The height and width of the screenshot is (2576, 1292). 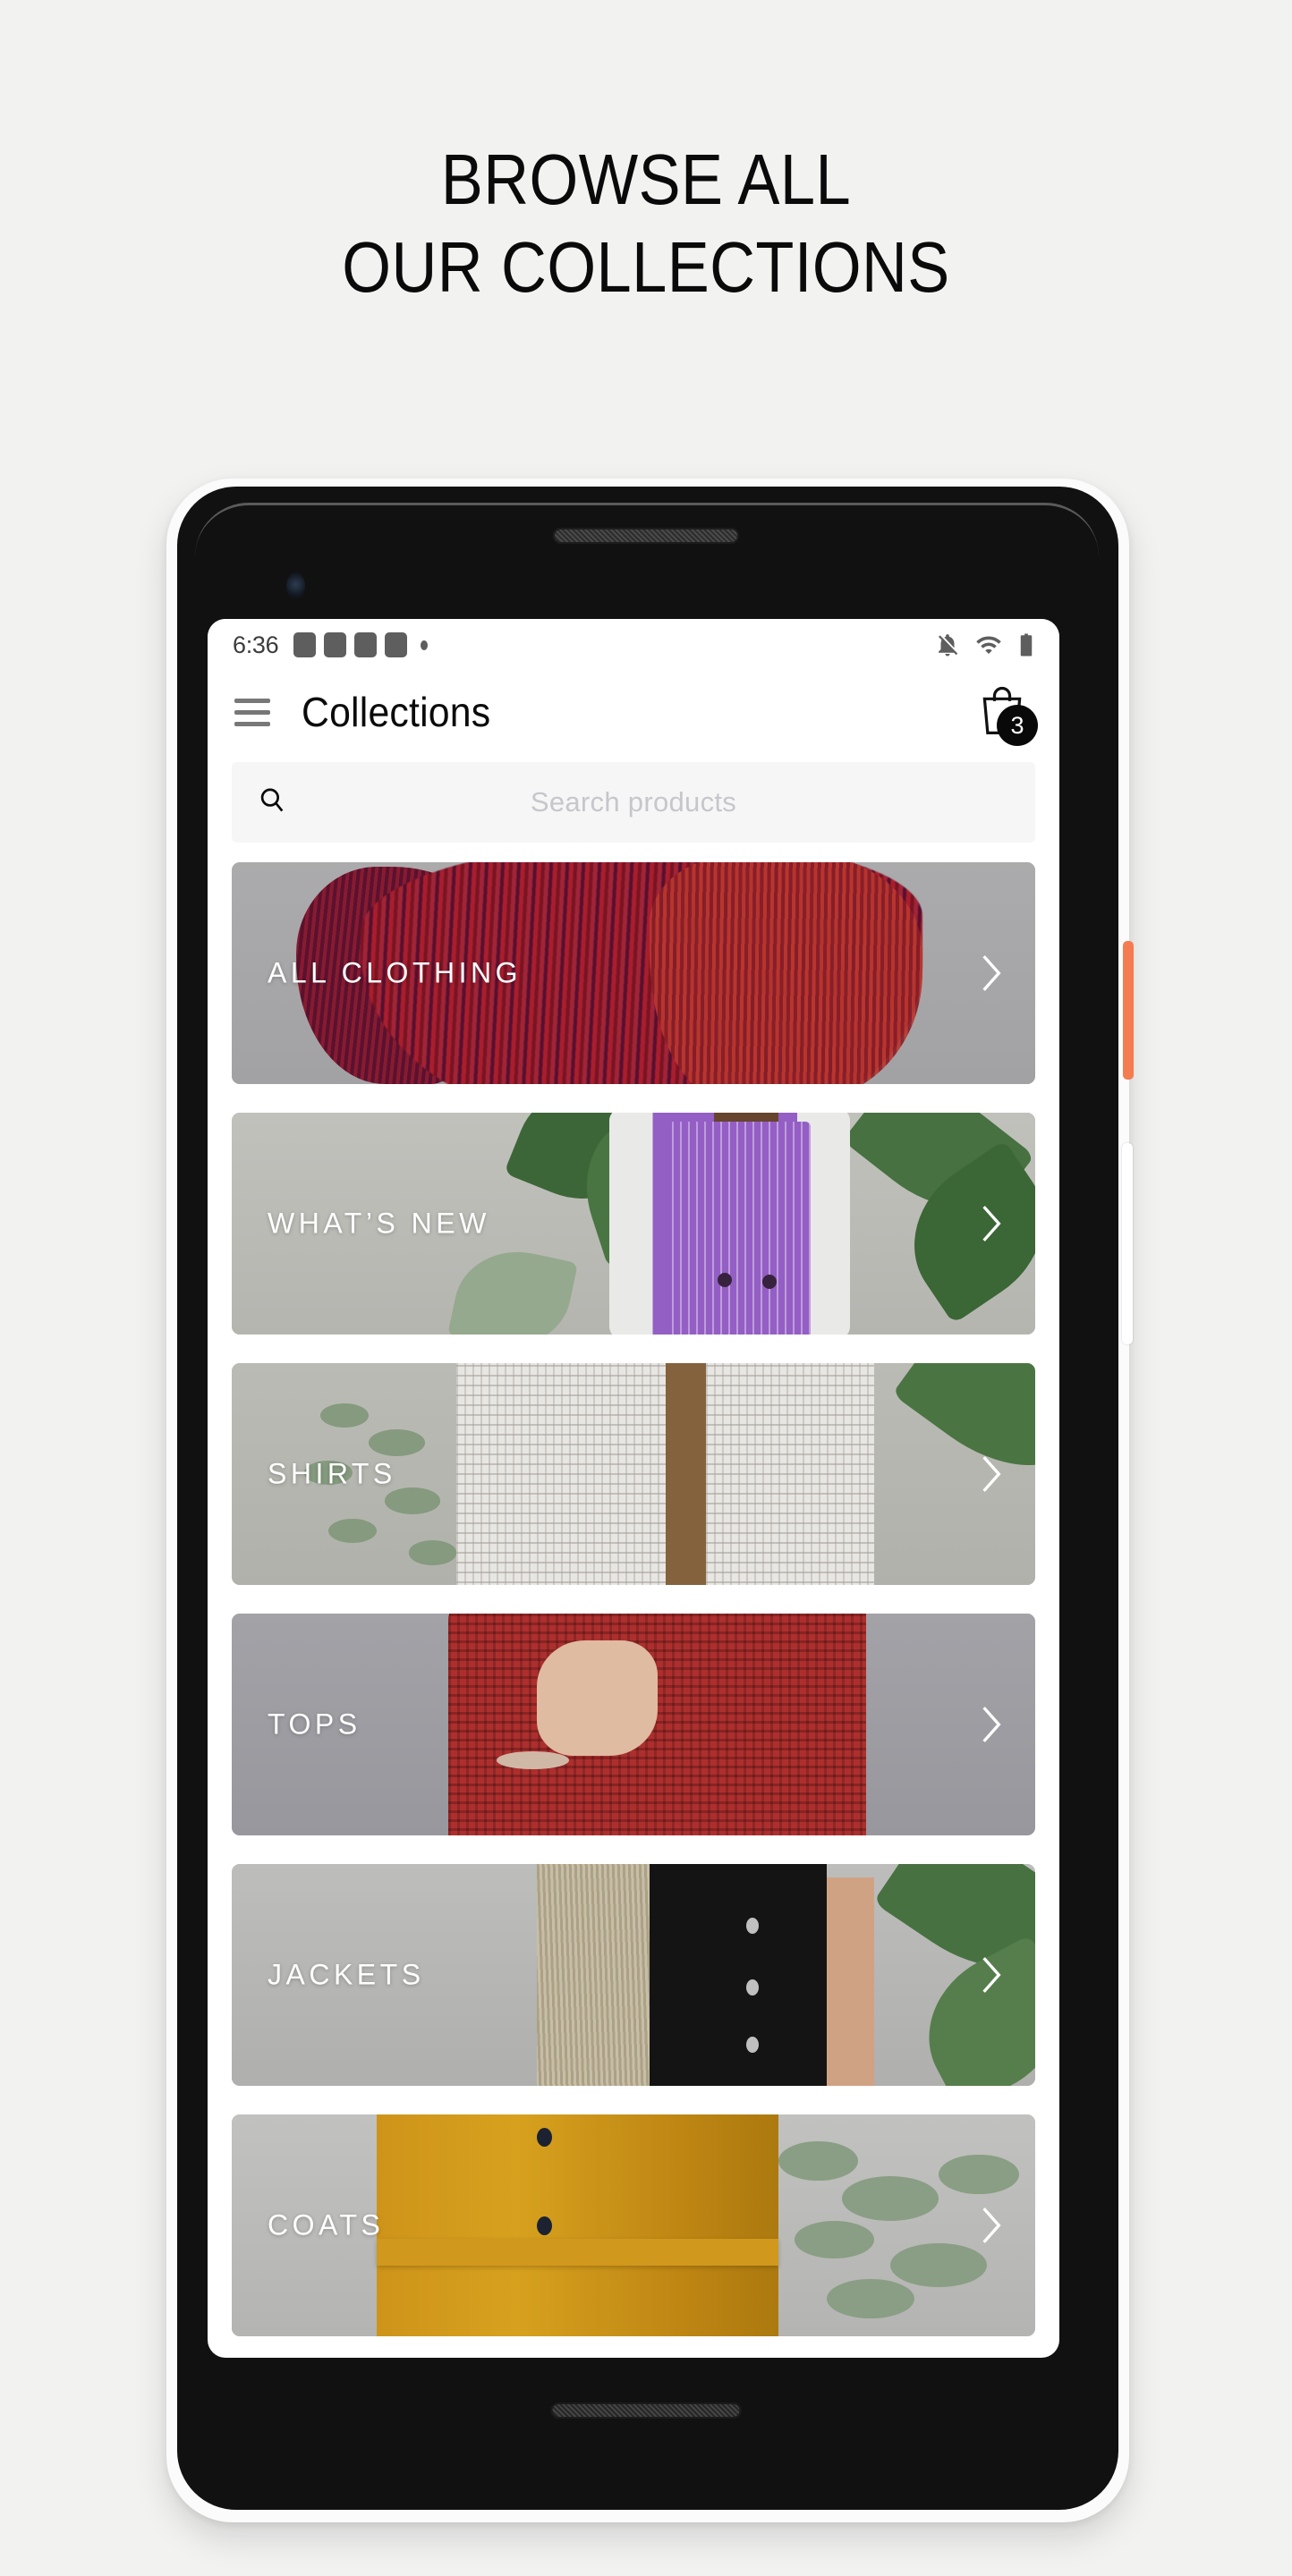 I want to click on page-title: BROWSE ALL OUR COLLECTIONS, so click(x=647, y=223).